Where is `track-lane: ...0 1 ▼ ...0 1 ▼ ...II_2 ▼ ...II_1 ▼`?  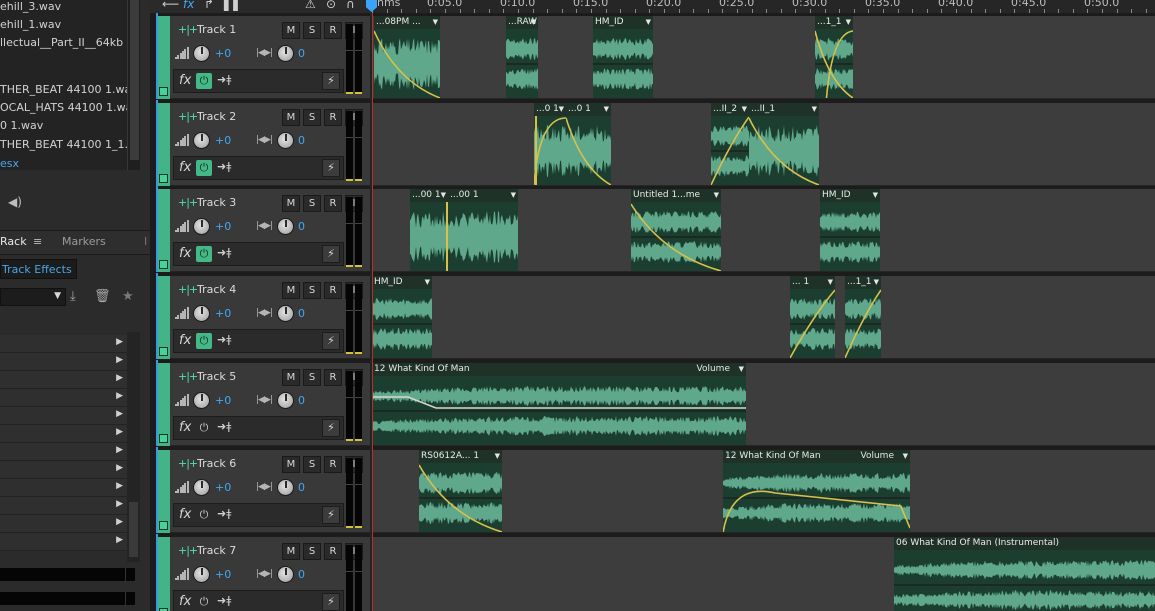
track-lane: ...0 1 ▼ ...0 1 ▼ ...II_2 ▼ ...II_1 ▼ is located at coordinates (763, 144).